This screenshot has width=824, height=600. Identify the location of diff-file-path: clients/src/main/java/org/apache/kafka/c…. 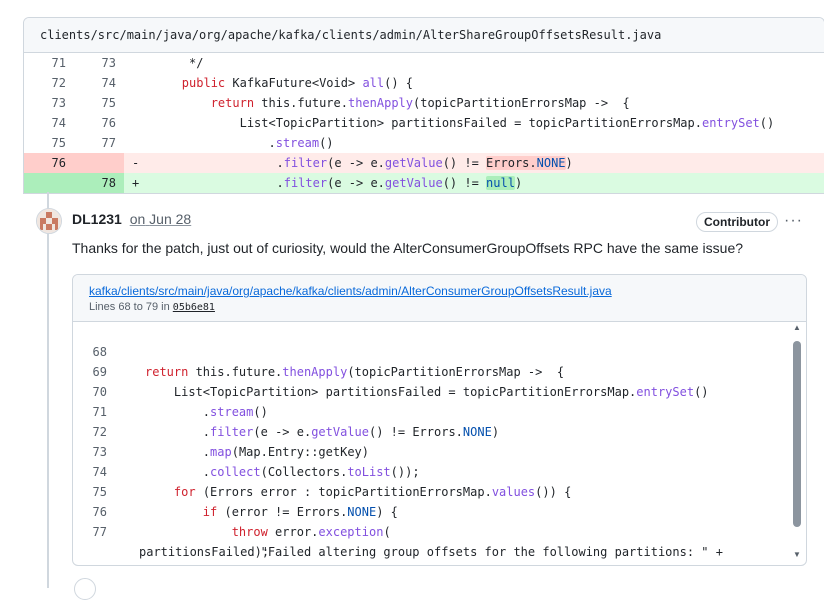
(424, 35).